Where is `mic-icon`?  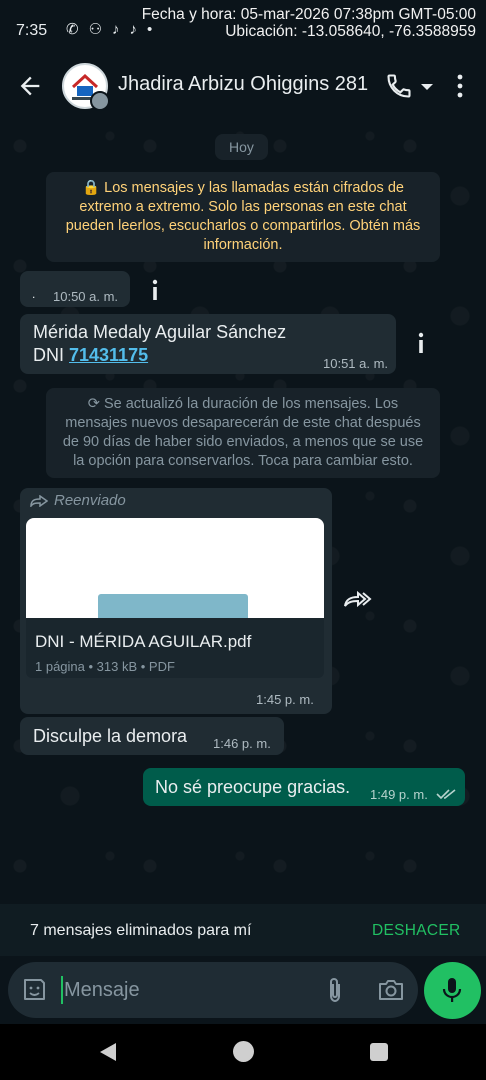
mic-icon is located at coordinates (452, 990).